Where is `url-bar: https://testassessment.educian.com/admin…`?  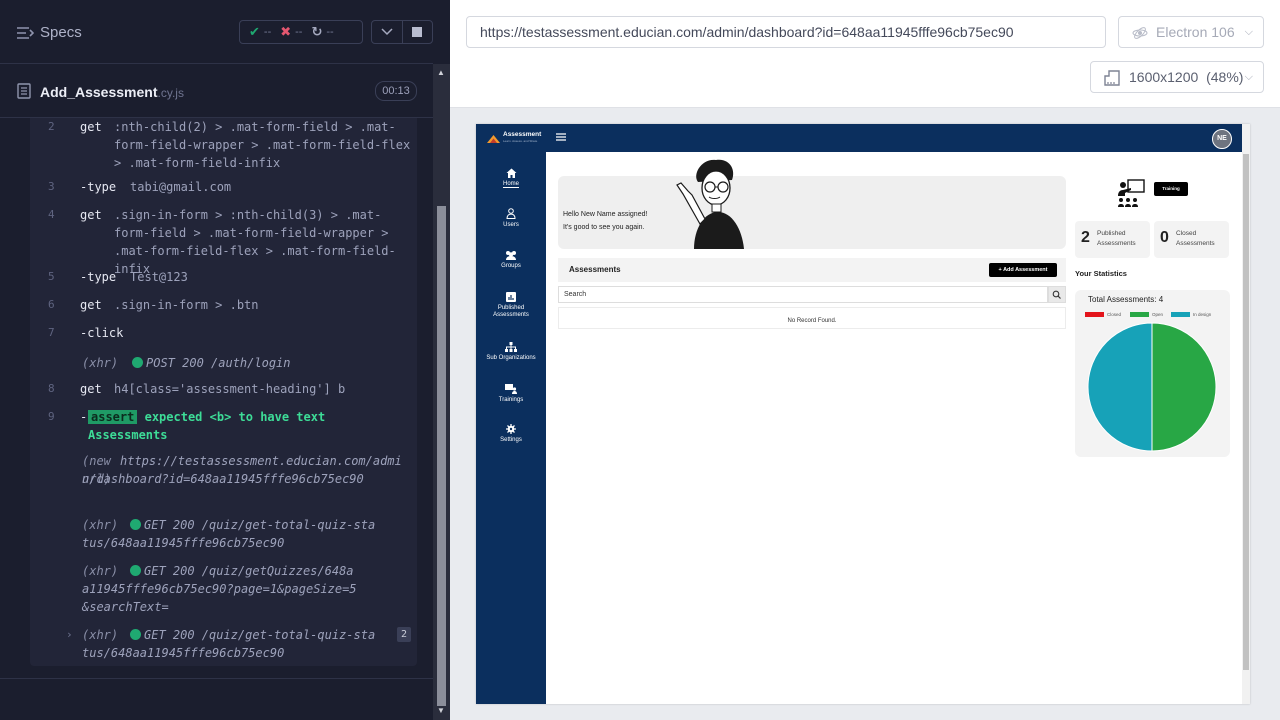
url-bar: https://testassessment.educian.com/admin… is located at coordinates (786, 32).